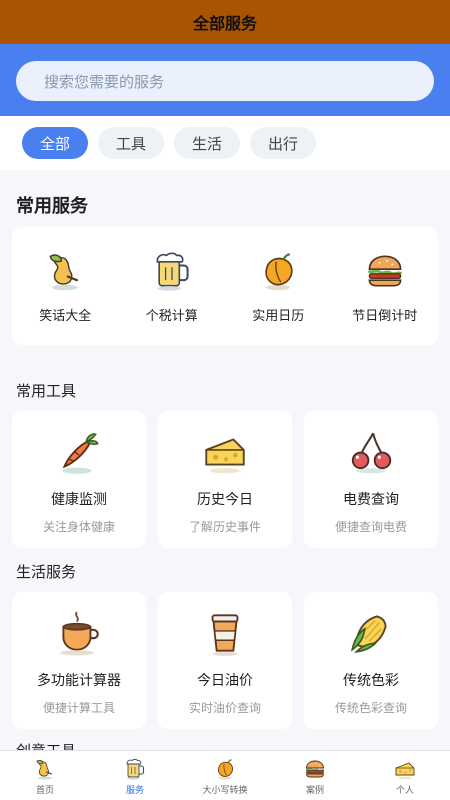 Image resolution: width=450 pixels, height=800 pixels. I want to click on tab-all: 全部, so click(55, 143).